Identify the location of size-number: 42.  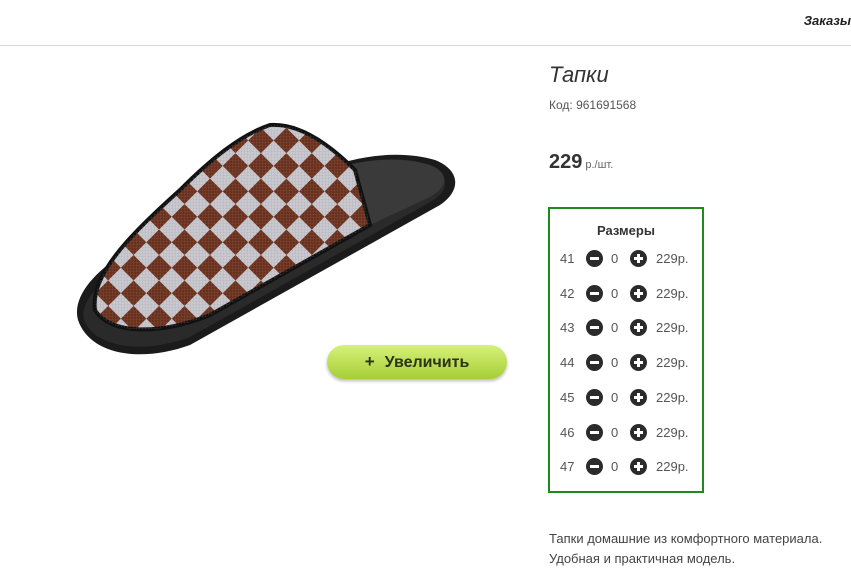
(567, 293).